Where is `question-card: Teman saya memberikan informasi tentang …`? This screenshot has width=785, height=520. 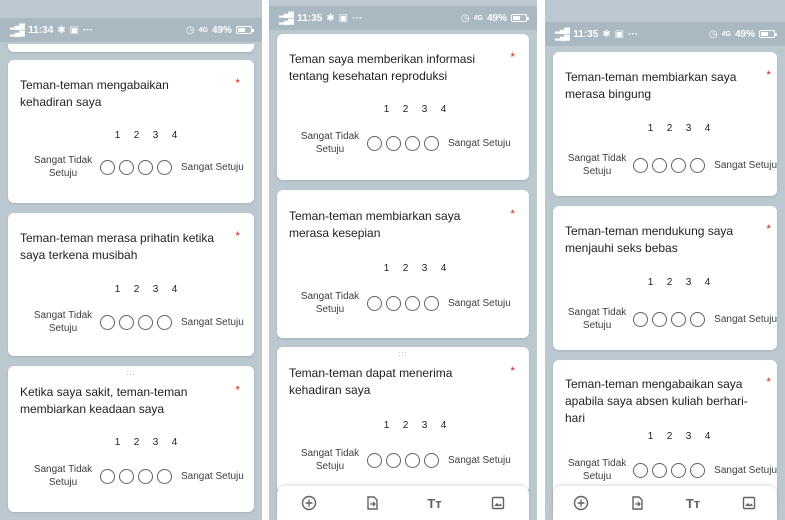 question-card: Teman saya memberikan informasi tentang … is located at coordinates (403, 107).